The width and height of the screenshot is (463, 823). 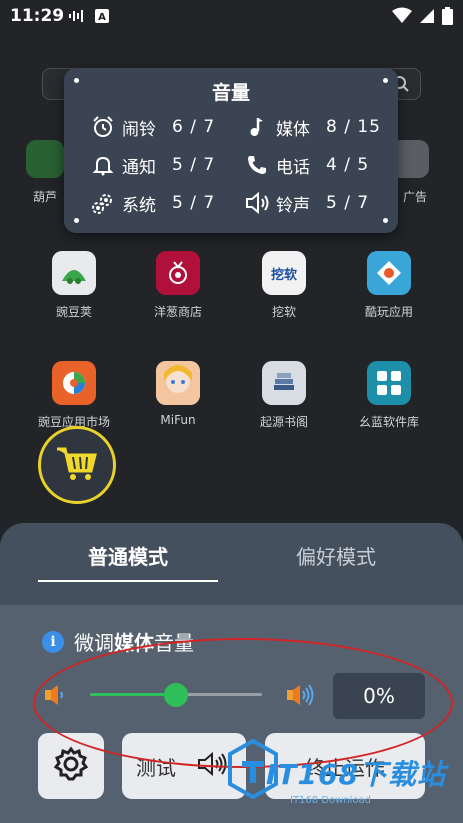 I want to click on hulu-icon, so click(x=45, y=159).